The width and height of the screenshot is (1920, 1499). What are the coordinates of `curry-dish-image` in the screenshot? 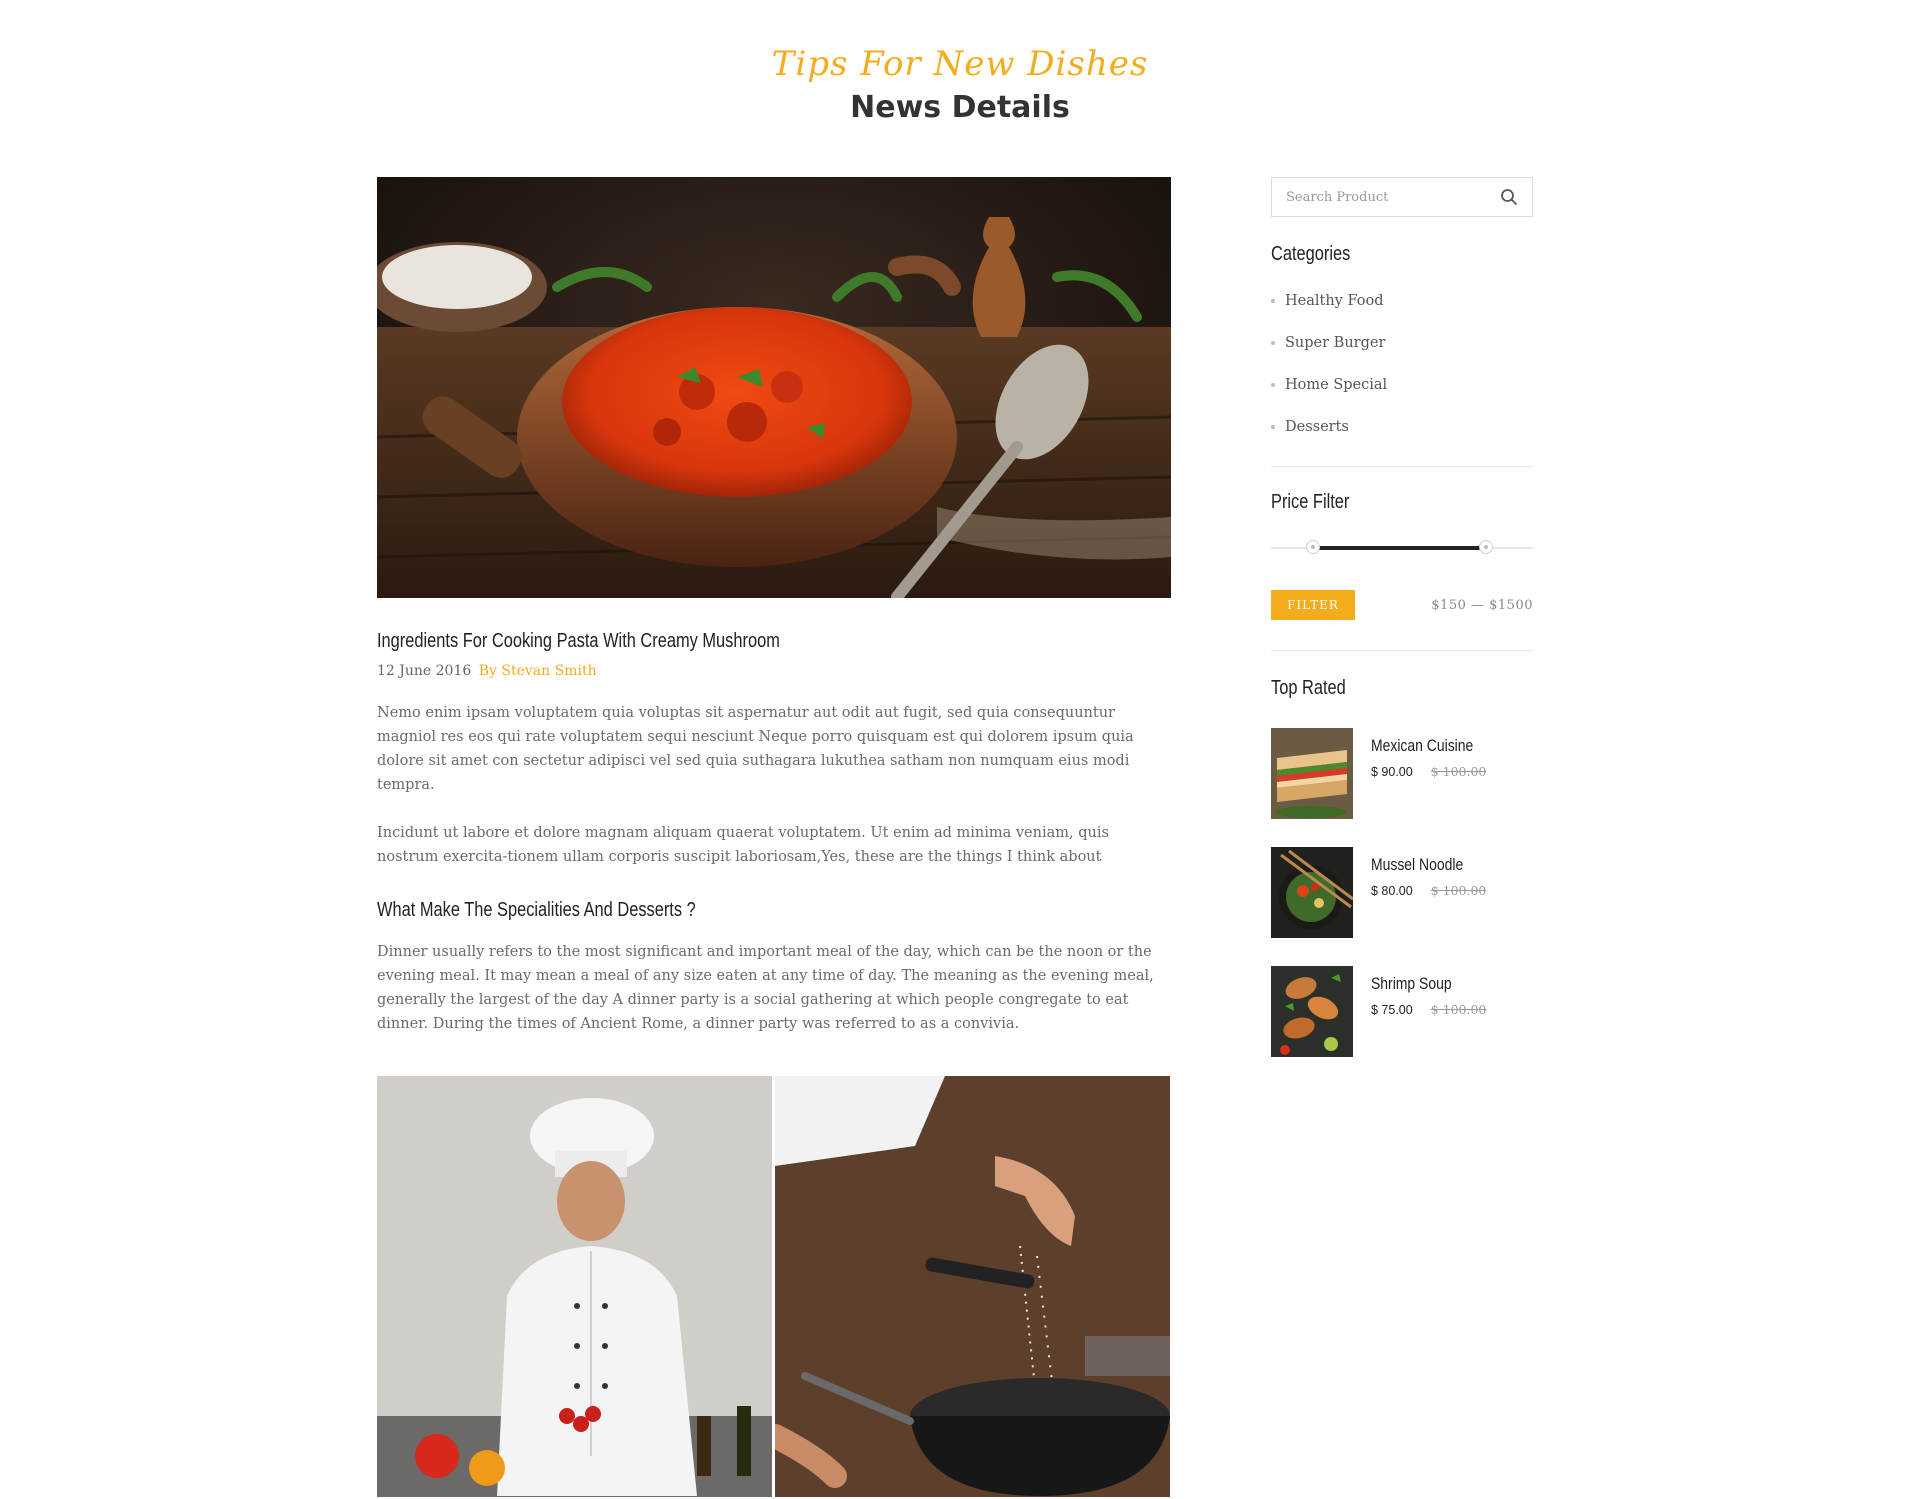 It's located at (774, 387).